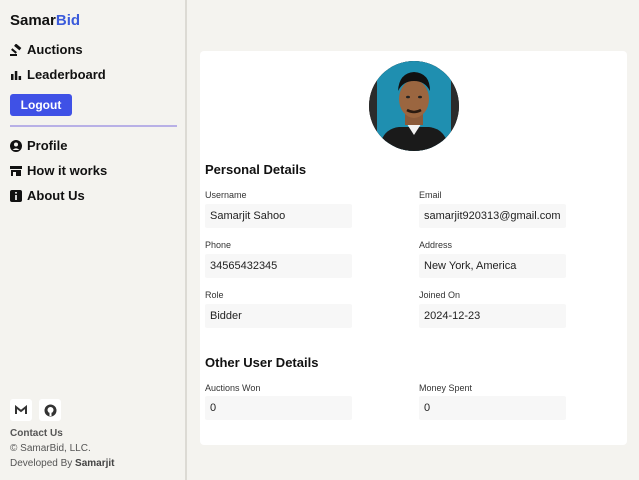 The height and width of the screenshot is (480, 639). I want to click on username-label: Username, so click(226, 195).